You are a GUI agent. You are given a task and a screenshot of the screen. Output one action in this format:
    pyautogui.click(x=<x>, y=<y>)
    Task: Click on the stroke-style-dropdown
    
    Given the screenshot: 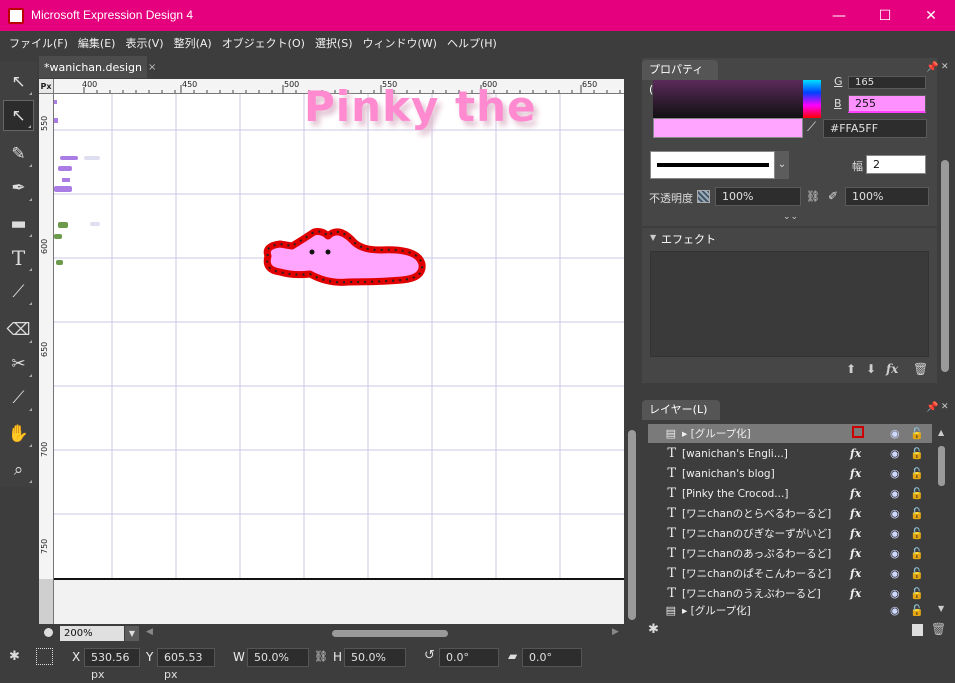 What is the action you would take?
    pyautogui.click(x=712, y=165)
    